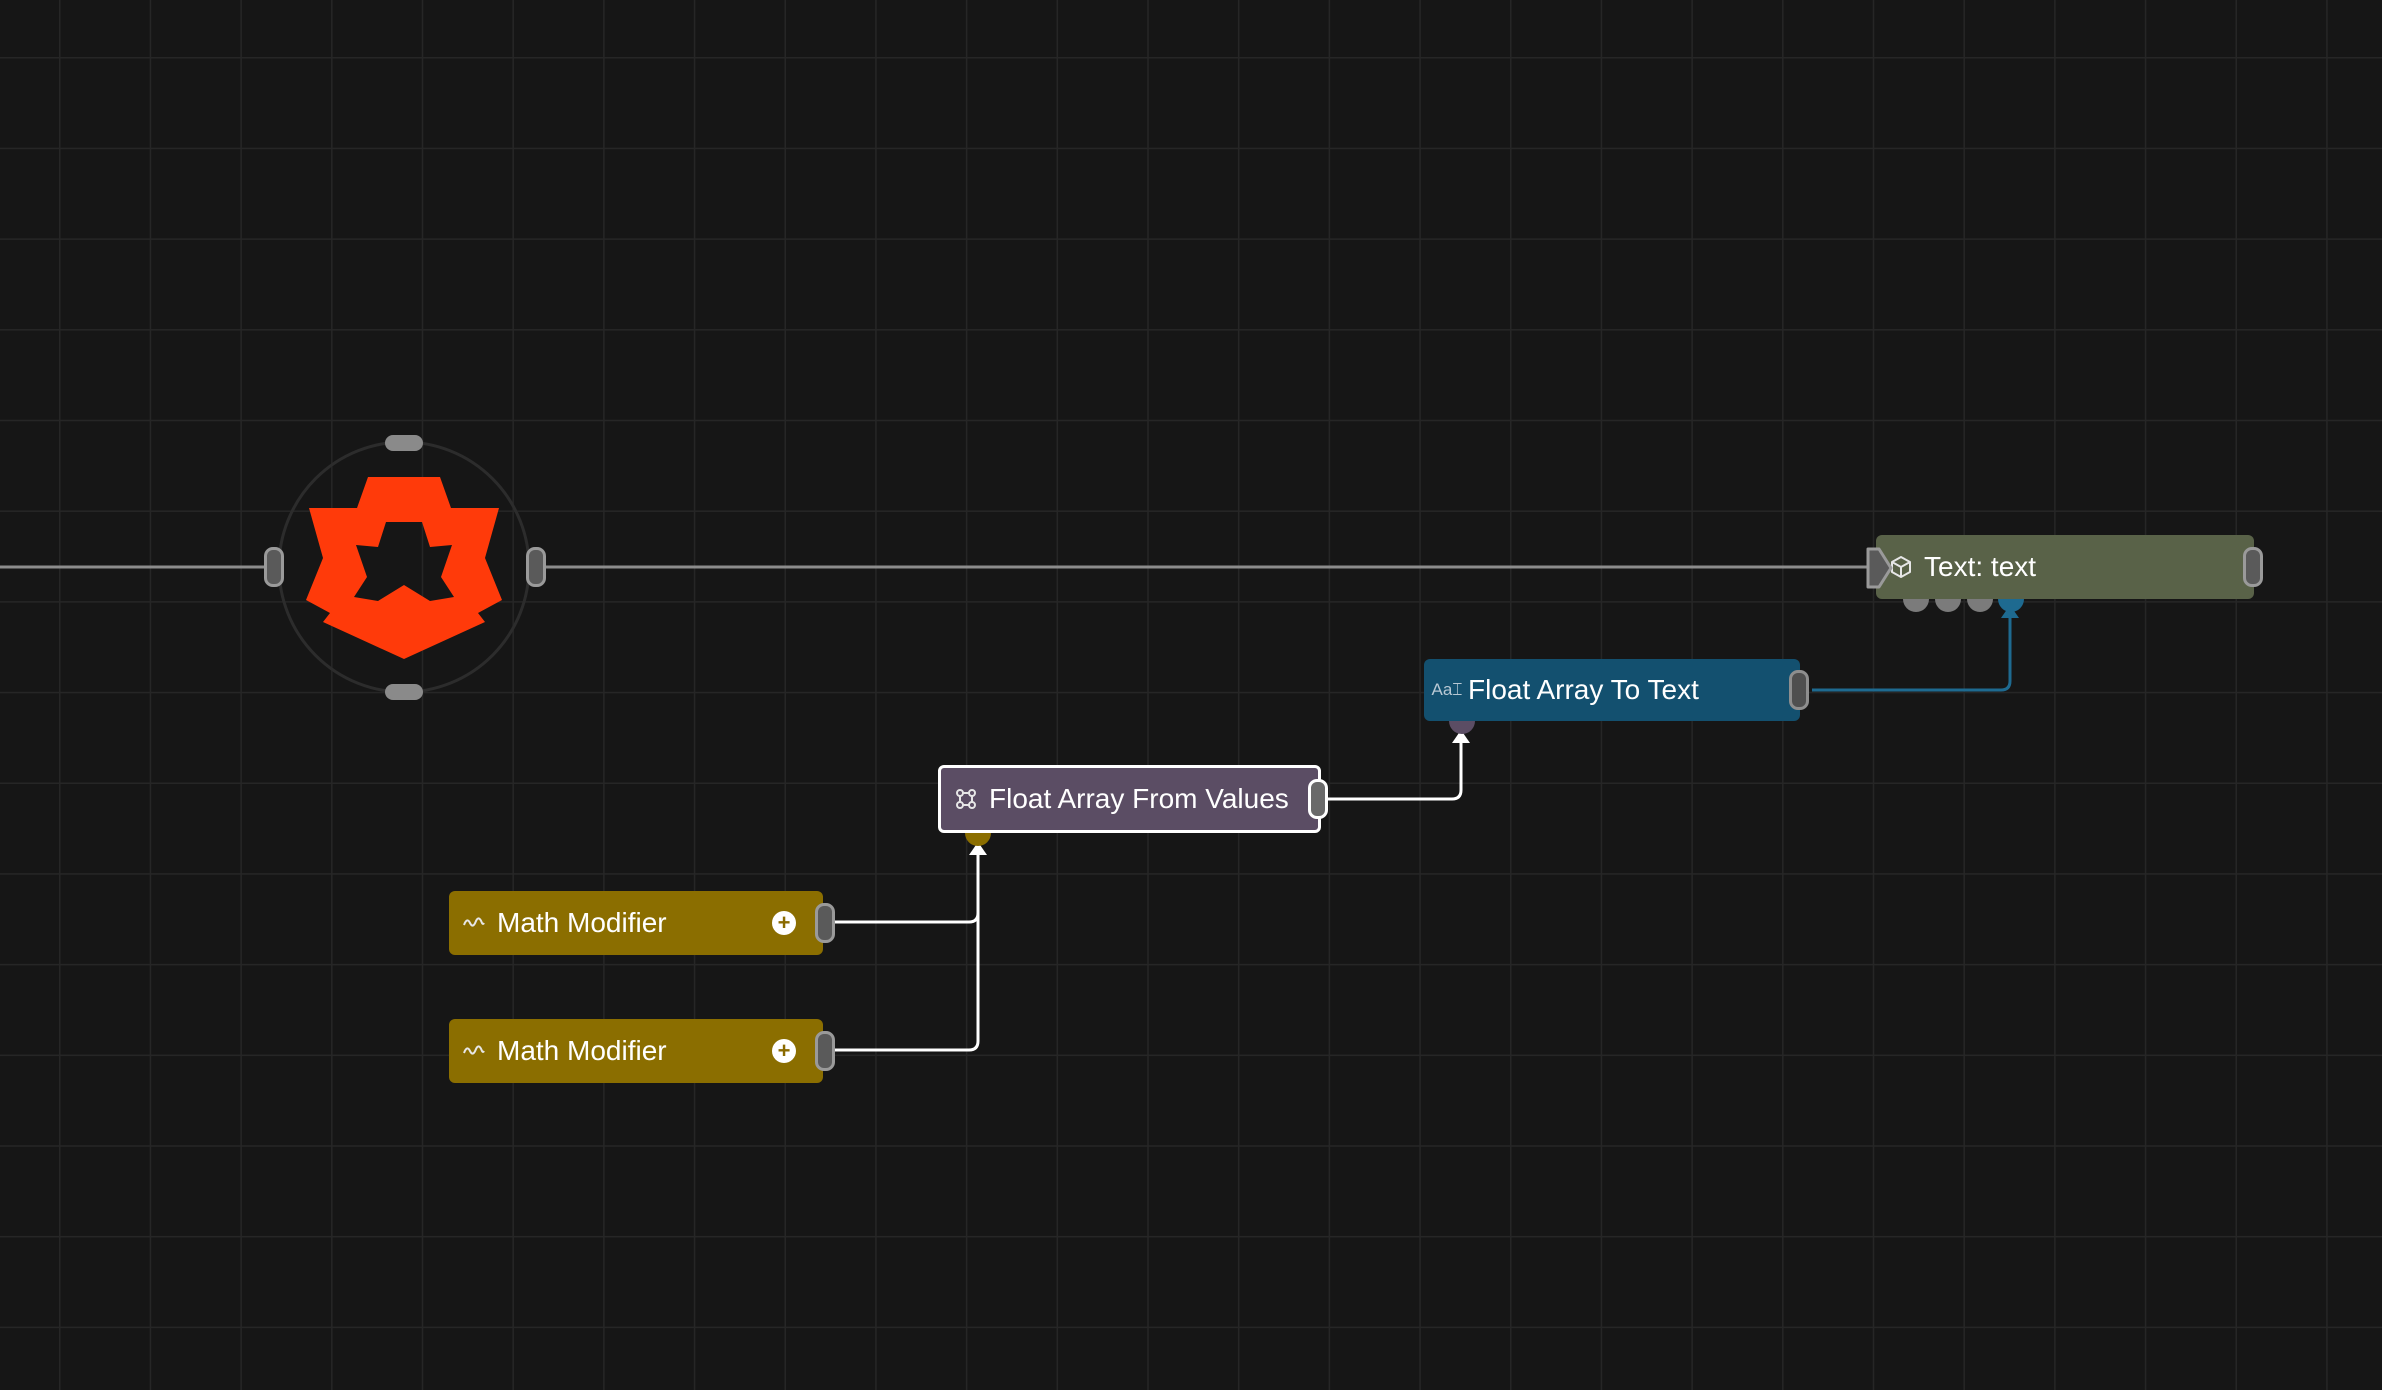 Image resolution: width=2382 pixels, height=1390 pixels. Describe the element at coordinates (1799, 690) in the screenshot. I see `float-array-to-text-output-port` at that location.